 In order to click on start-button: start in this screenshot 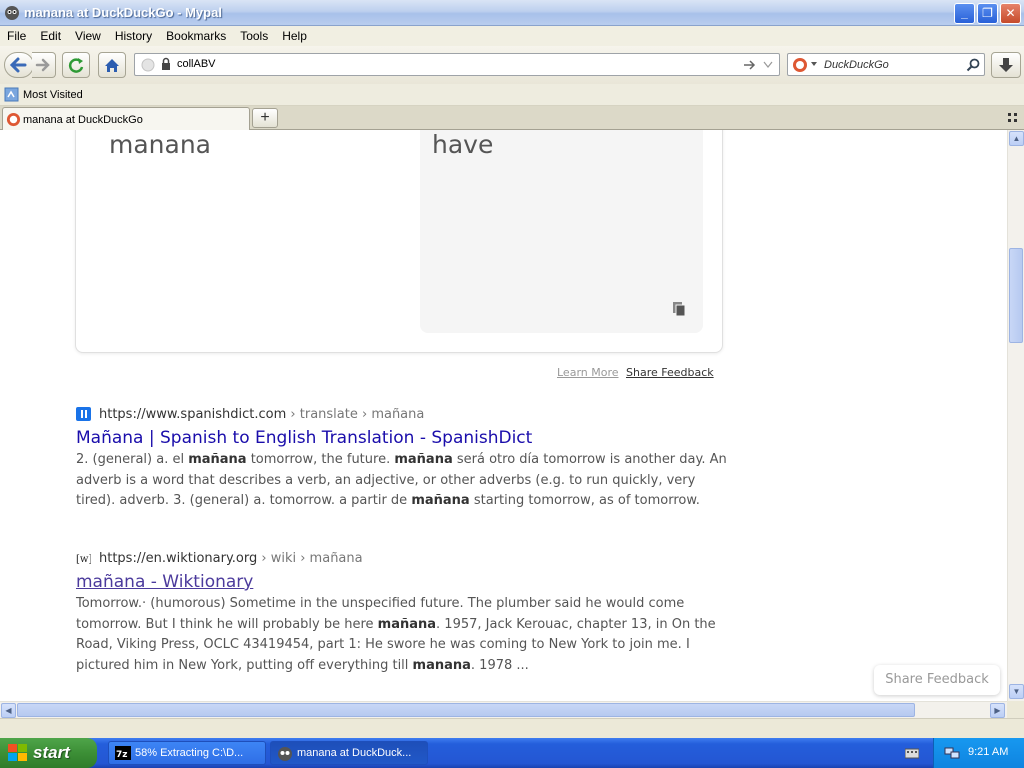, I will do `click(48, 753)`.